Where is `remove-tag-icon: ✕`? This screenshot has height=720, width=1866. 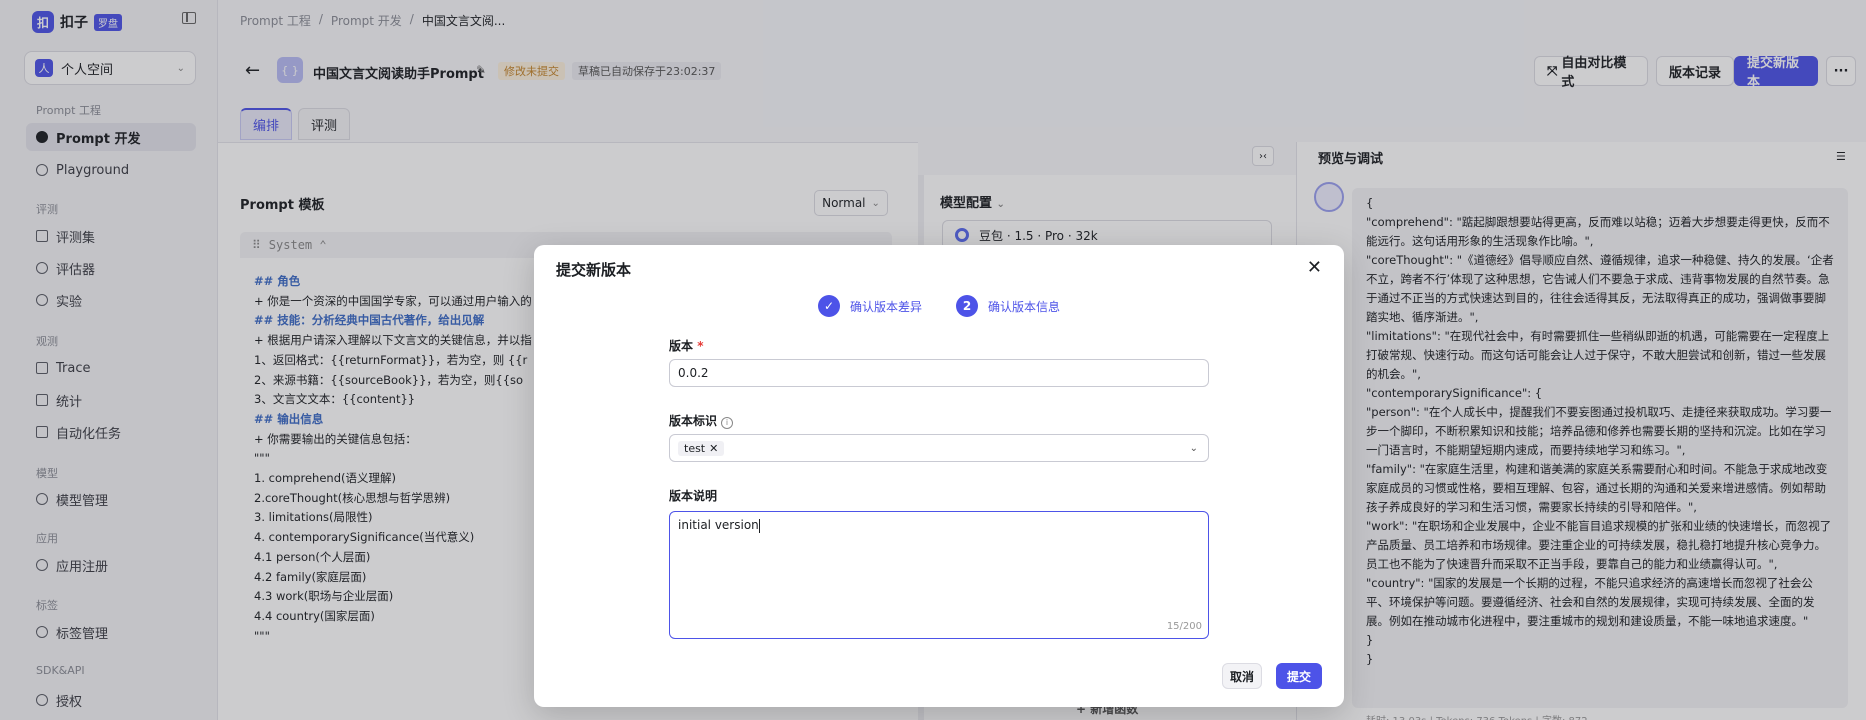 remove-tag-icon: ✕ is located at coordinates (713, 448).